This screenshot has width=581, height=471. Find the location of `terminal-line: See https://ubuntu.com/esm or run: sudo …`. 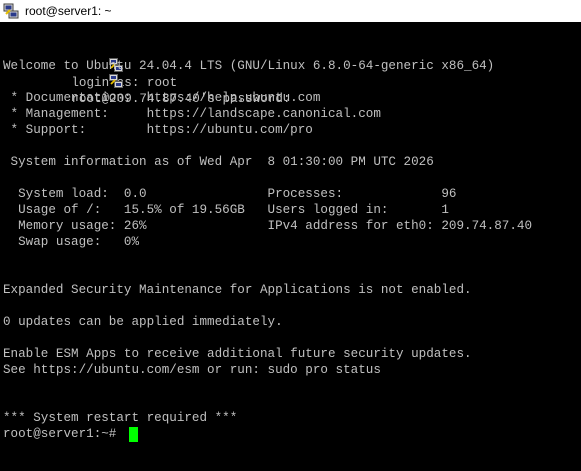

terminal-line: See https://ubuntu.com/esm or run: sudo … is located at coordinates (192, 370).